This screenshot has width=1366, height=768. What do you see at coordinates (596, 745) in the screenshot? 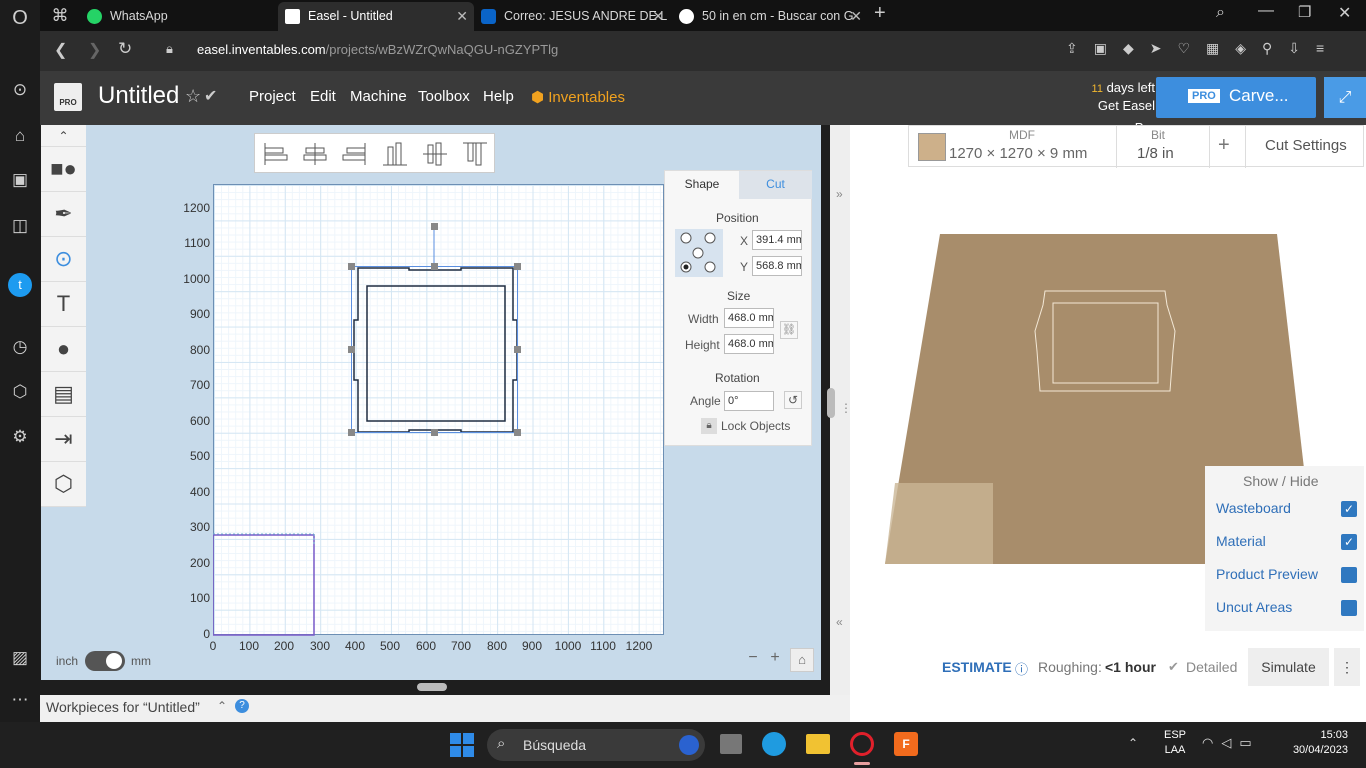
I see `taskbar-search: ⌕ Búsqueda` at bounding box center [596, 745].